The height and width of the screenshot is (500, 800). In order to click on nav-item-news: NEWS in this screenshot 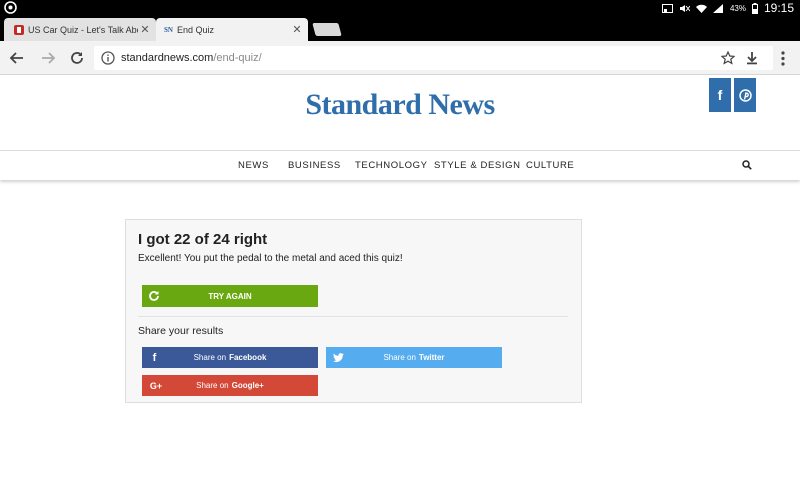, I will do `click(253, 165)`.